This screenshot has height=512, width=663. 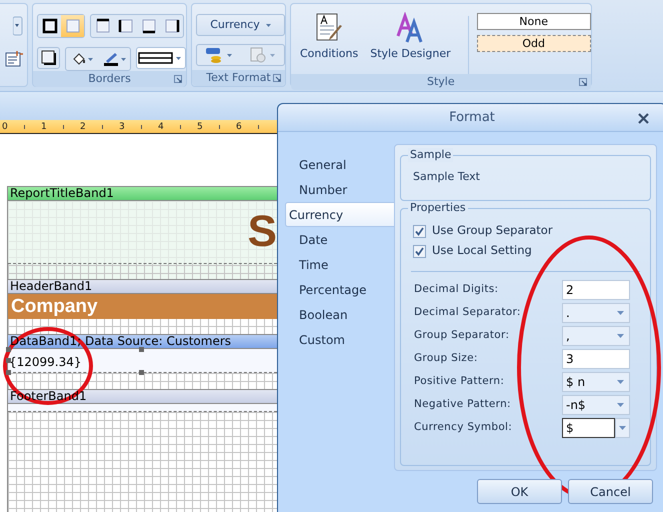 What do you see at coordinates (339, 189) in the screenshot?
I see `category-item: Number` at bounding box center [339, 189].